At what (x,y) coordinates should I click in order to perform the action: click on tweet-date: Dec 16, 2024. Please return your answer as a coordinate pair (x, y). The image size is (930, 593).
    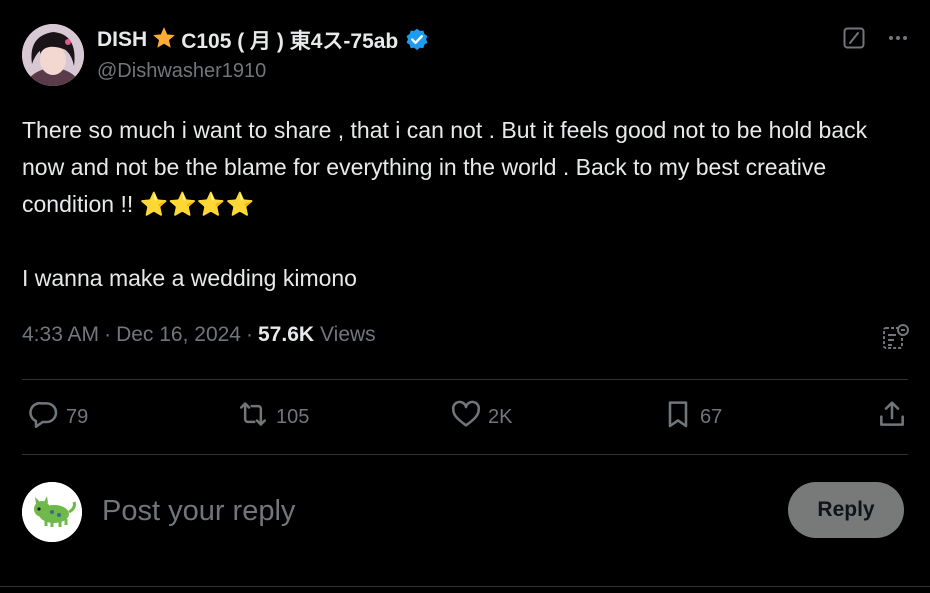
    Looking at the image, I should click on (178, 335).